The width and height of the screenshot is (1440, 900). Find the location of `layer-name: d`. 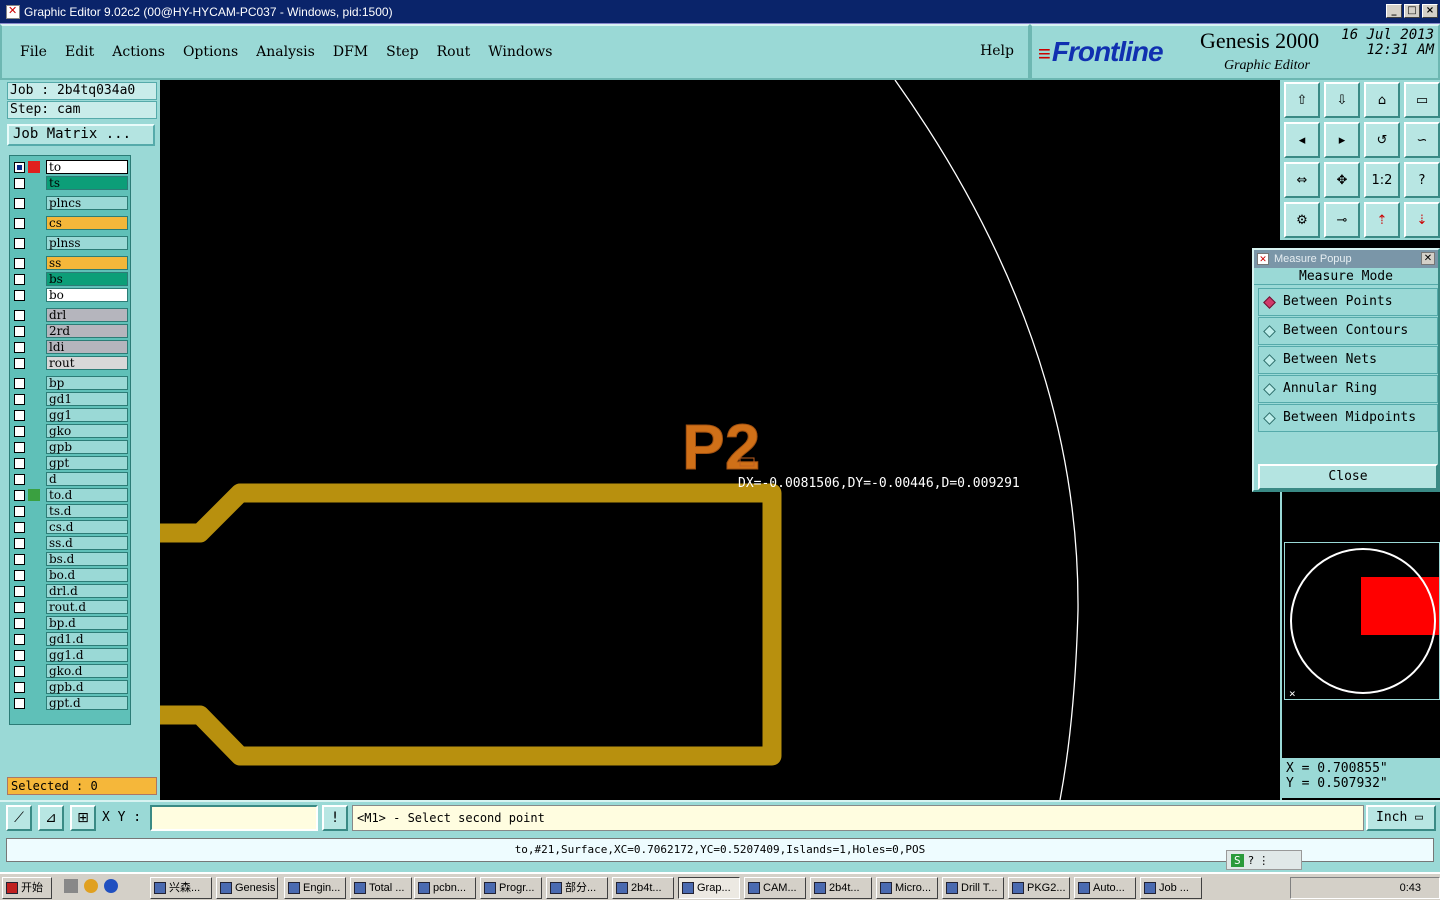

layer-name: d is located at coordinates (87, 479).